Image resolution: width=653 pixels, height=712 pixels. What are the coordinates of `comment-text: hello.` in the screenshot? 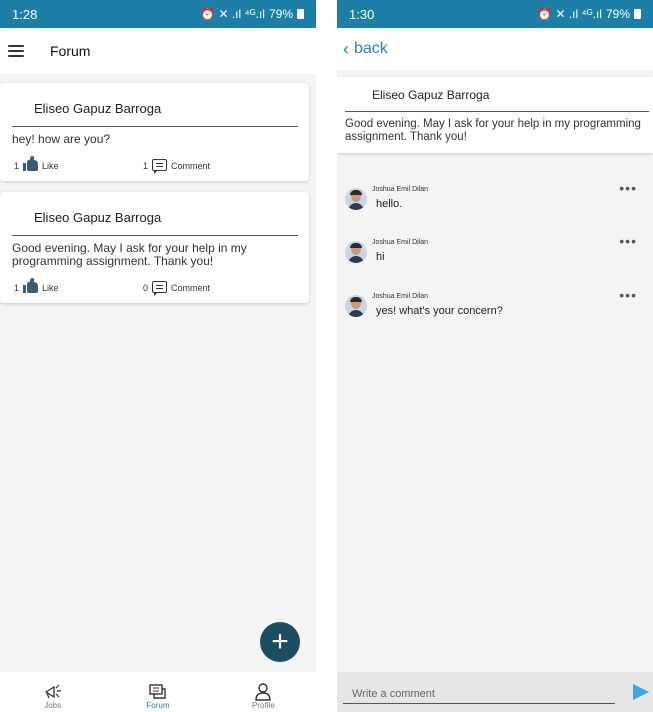 It's located at (389, 204).